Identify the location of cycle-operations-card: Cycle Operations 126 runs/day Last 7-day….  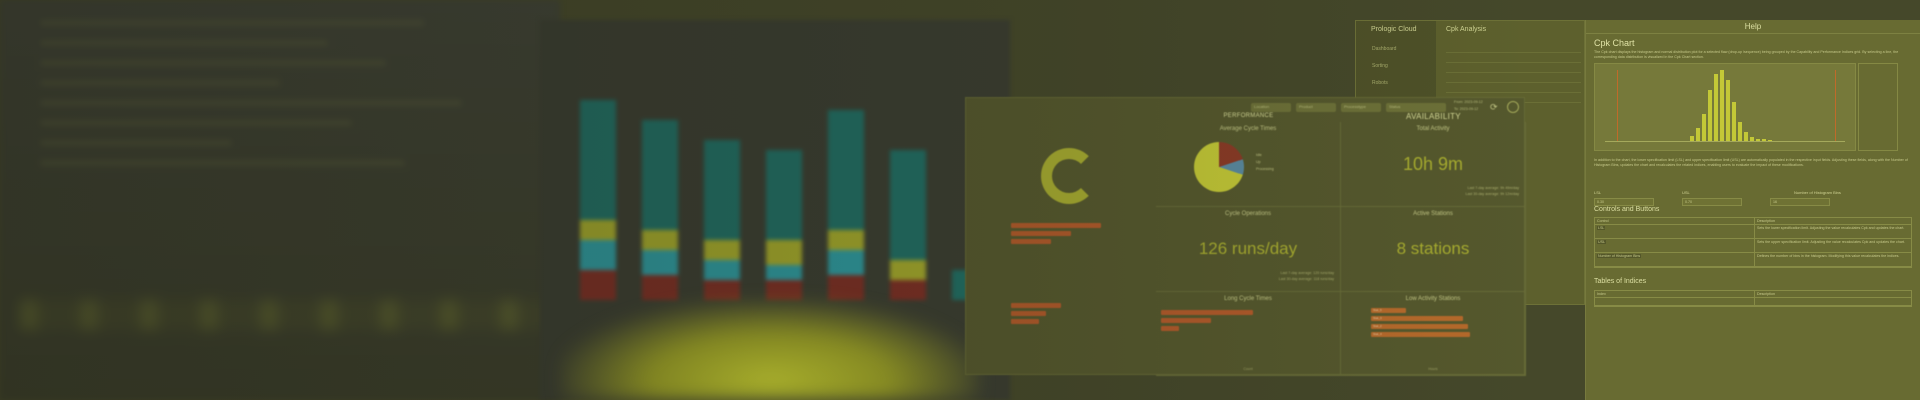
(1248, 249).